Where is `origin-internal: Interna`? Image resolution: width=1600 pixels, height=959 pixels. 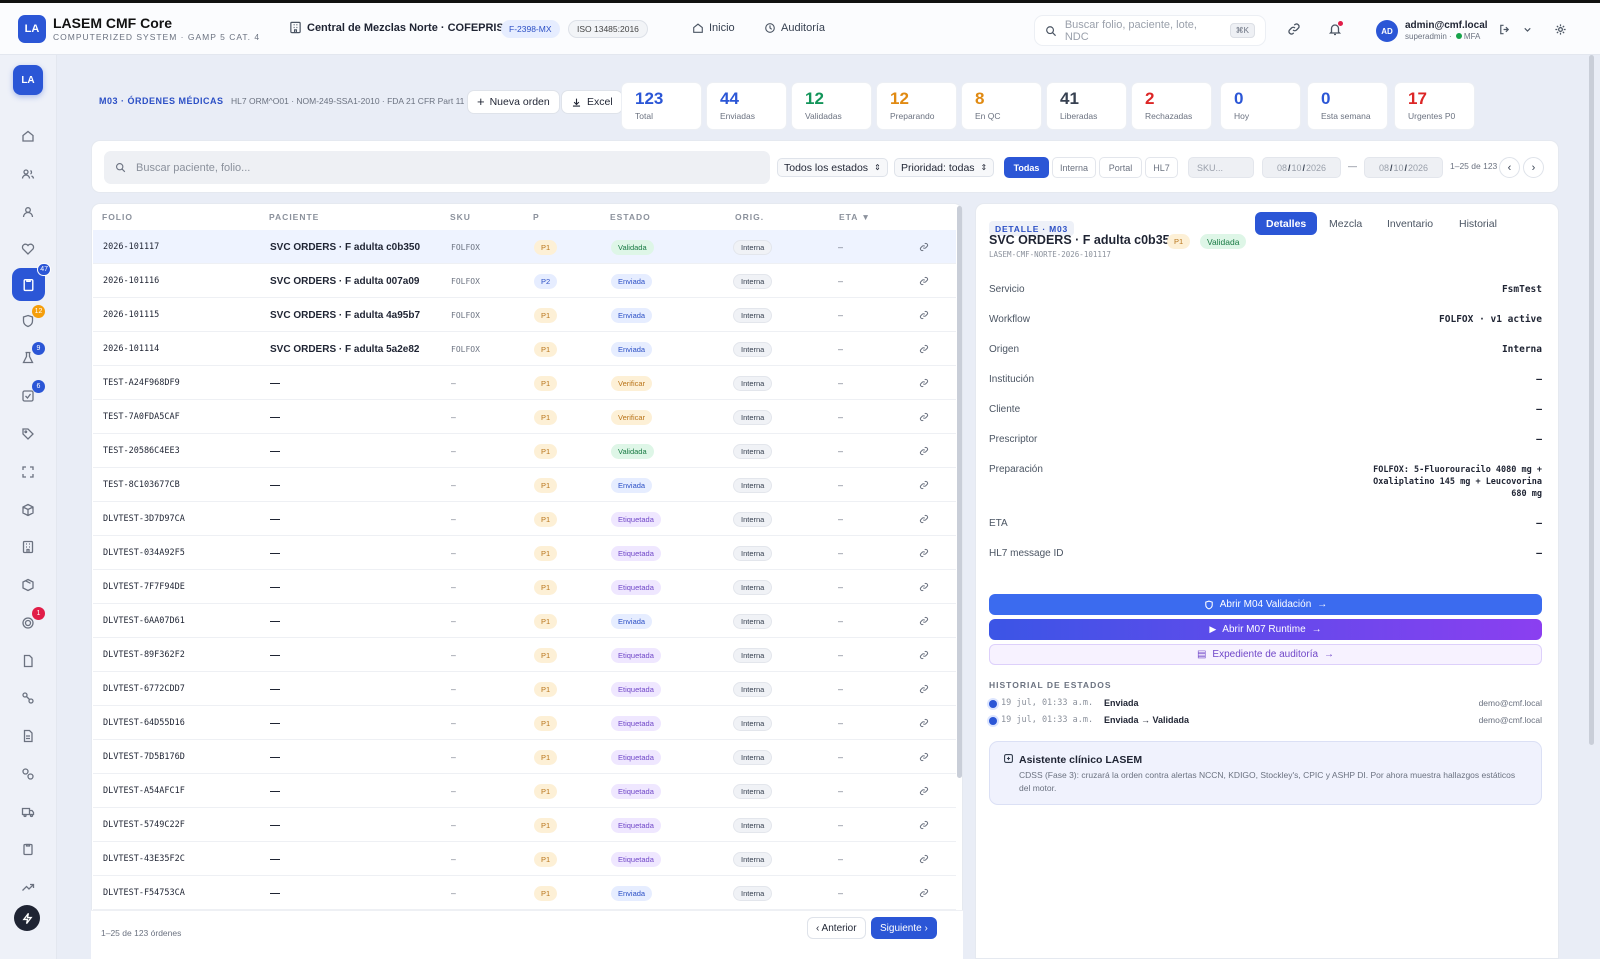 origin-internal: Interna is located at coordinates (1074, 167).